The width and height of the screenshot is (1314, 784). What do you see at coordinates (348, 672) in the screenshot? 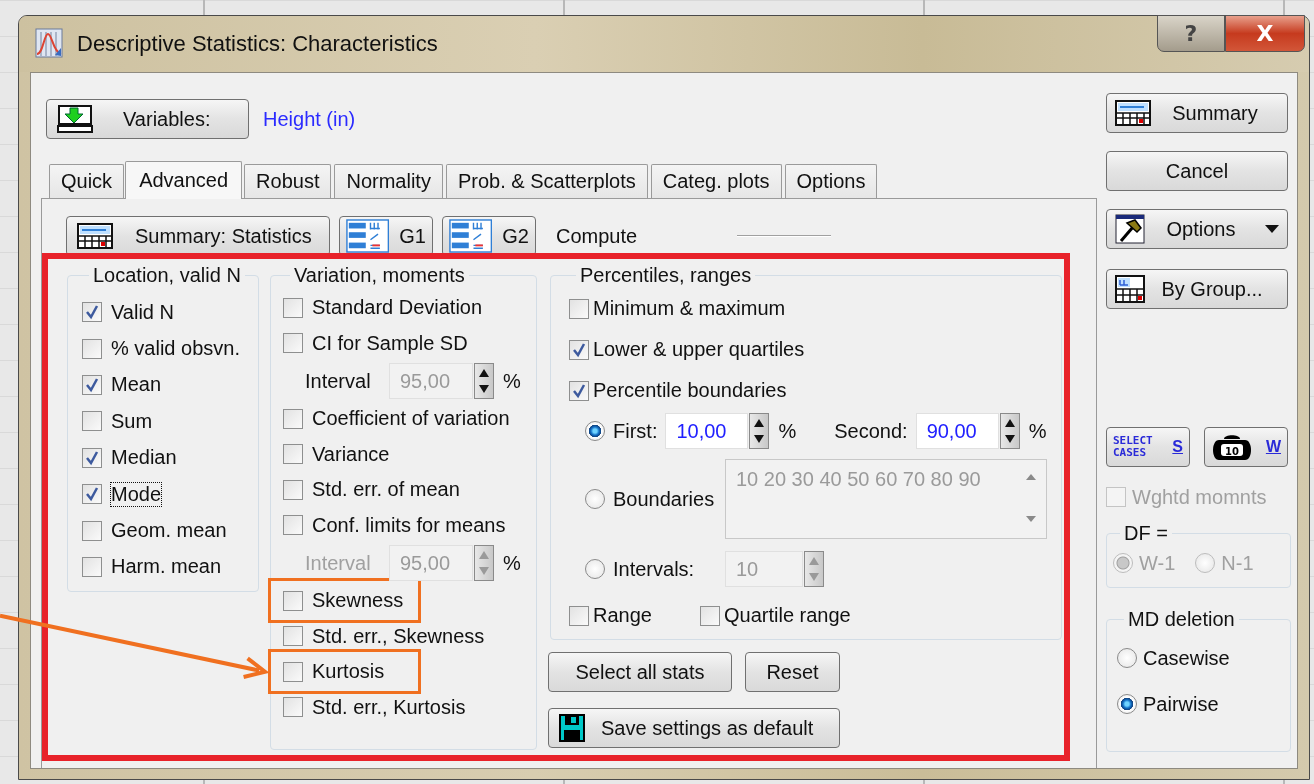
I see `checkbox-label: Kurtosis` at bounding box center [348, 672].